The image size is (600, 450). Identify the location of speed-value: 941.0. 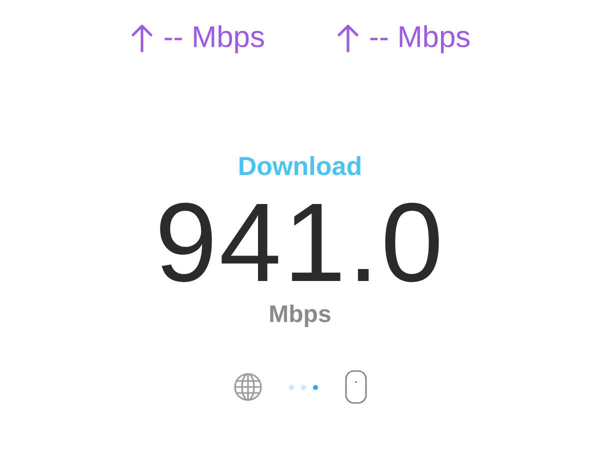
(300, 243).